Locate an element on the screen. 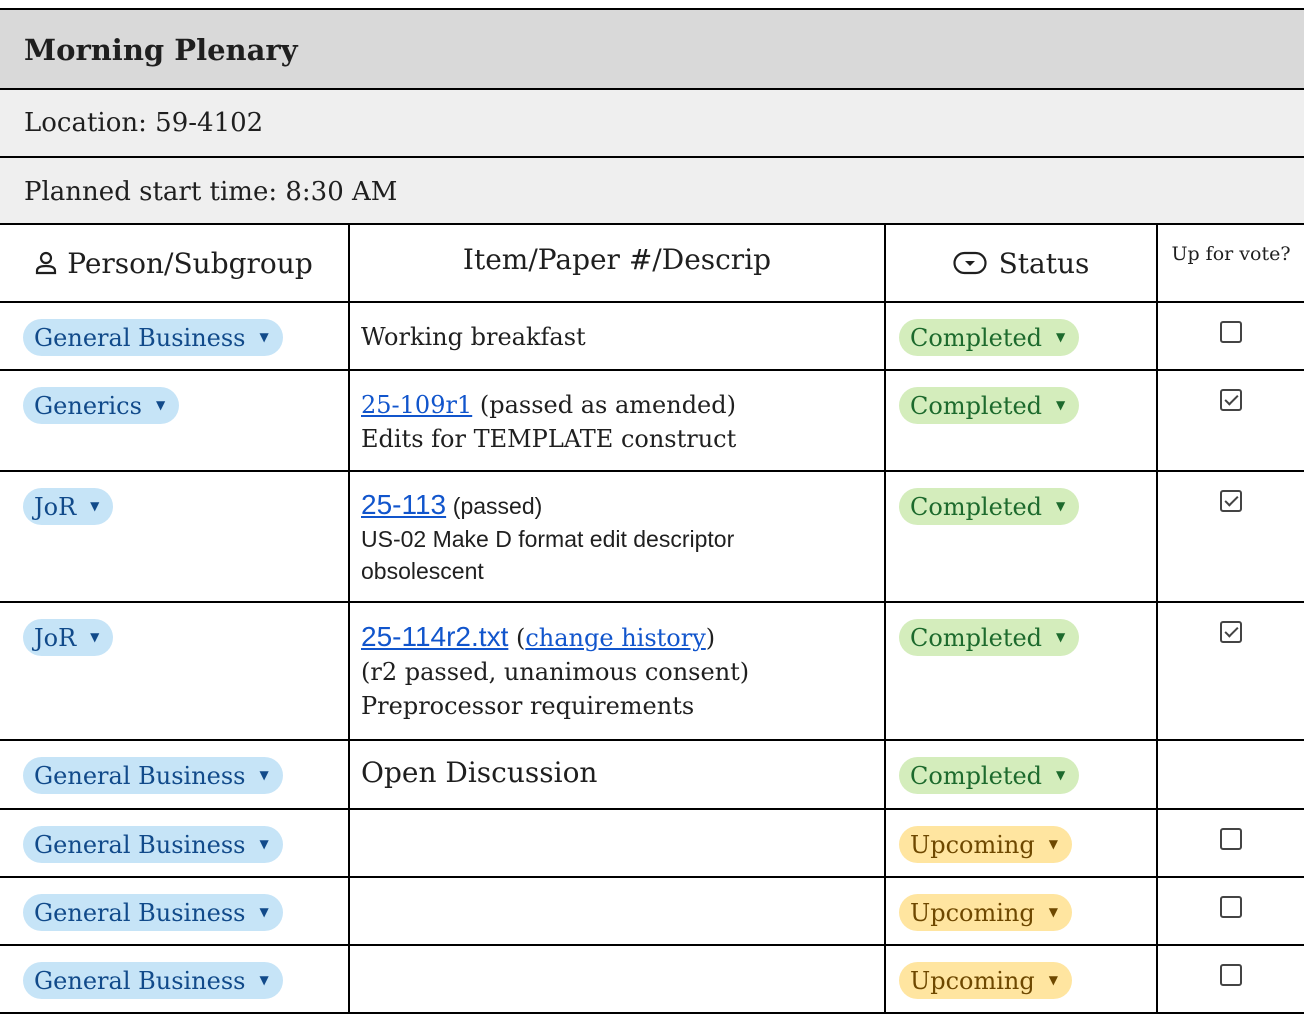 The height and width of the screenshot is (1014, 1304). item-note: (r2 passed, unanimous consent) is located at coordinates (555, 672).